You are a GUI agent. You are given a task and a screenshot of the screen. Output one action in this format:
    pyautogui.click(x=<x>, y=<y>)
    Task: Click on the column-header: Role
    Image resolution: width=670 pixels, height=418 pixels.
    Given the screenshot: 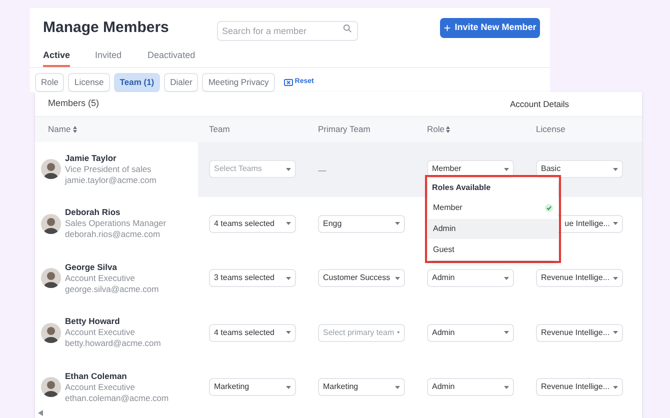 What is the action you would take?
    pyautogui.click(x=470, y=129)
    